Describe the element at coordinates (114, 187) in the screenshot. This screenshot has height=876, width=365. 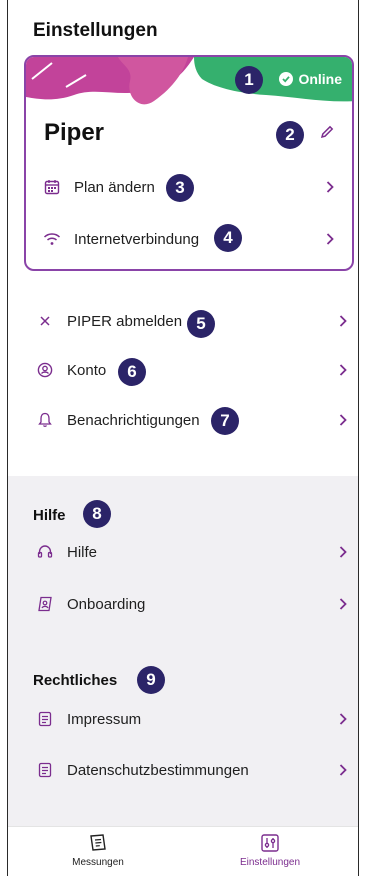
I see `change-plan-label: Plan ändern` at that location.